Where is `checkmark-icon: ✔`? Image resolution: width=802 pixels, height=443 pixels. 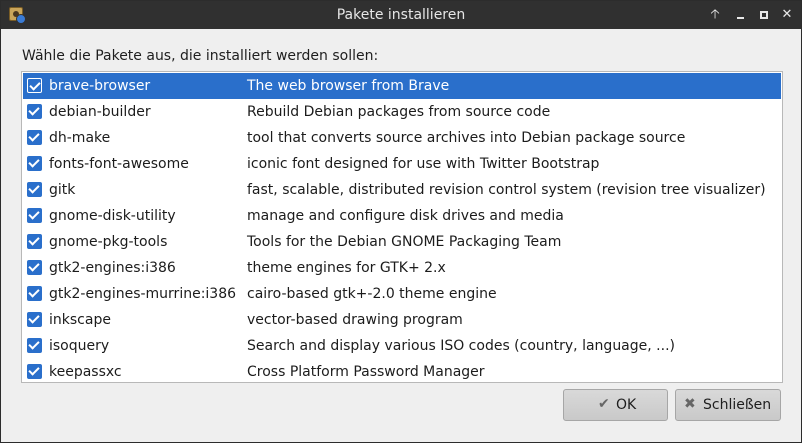
checkmark-icon: ✔ is located at coordinates (604, 404).